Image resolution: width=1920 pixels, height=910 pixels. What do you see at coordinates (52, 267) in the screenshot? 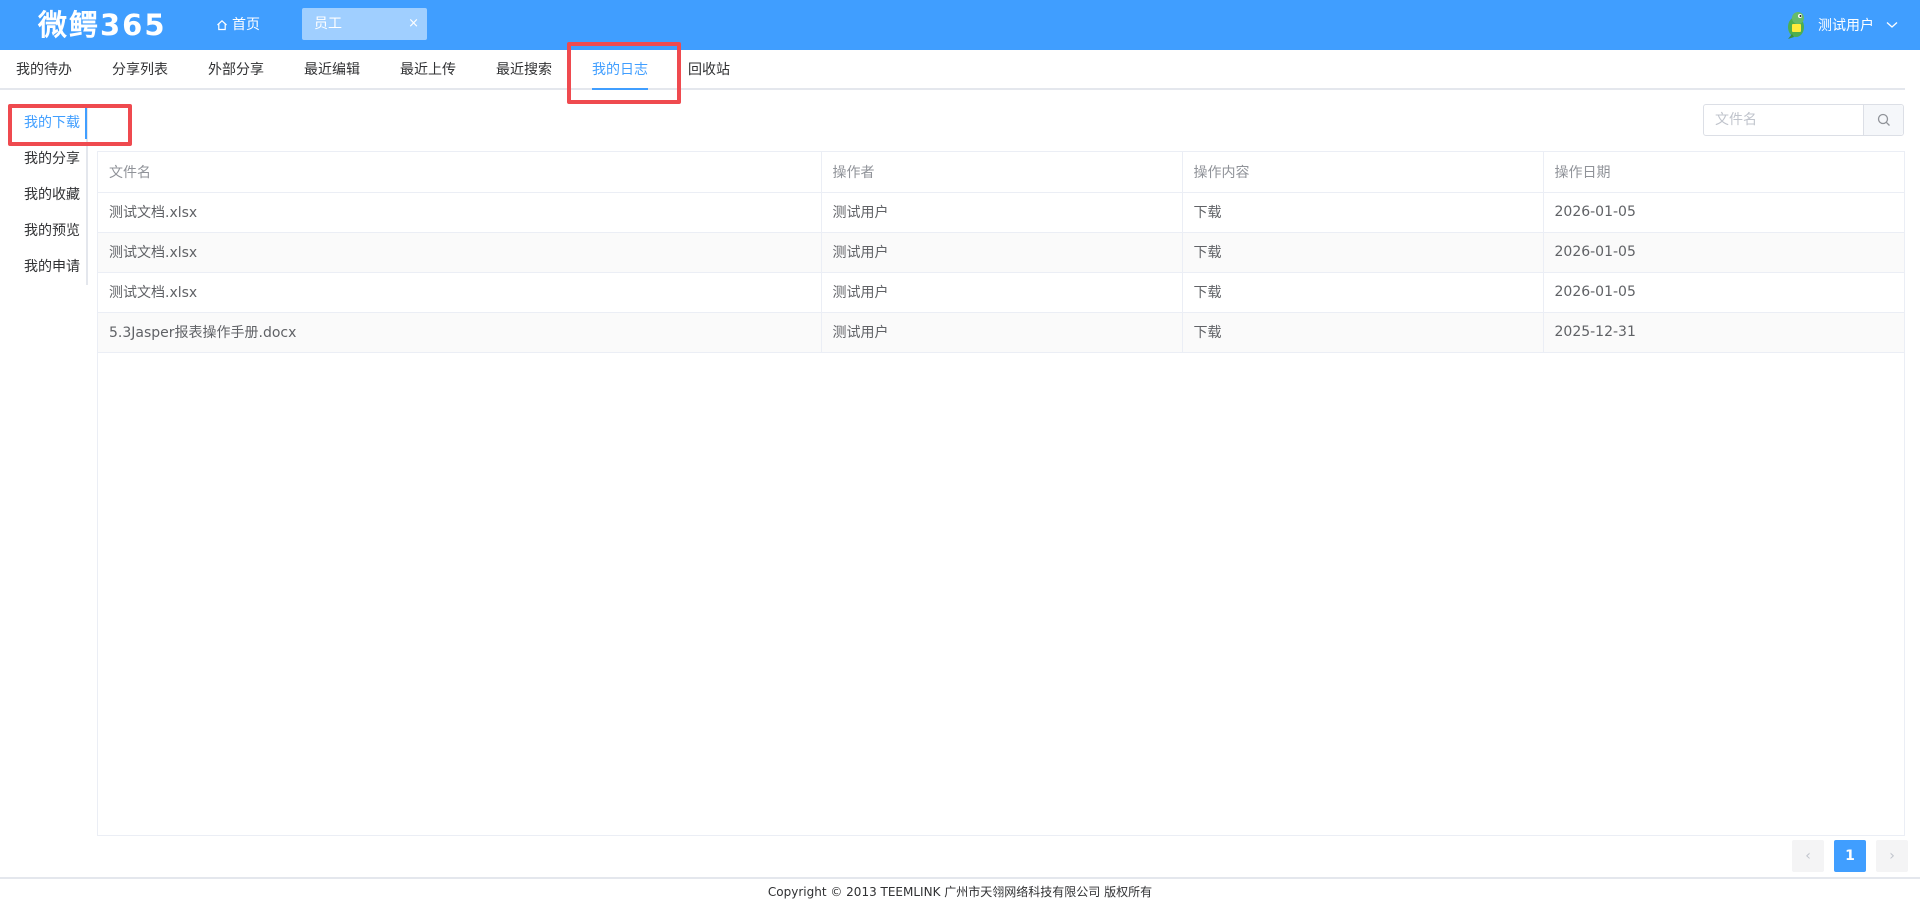
I see `side-item-my-requests: 我的申请` at bounding box center [52, 267].